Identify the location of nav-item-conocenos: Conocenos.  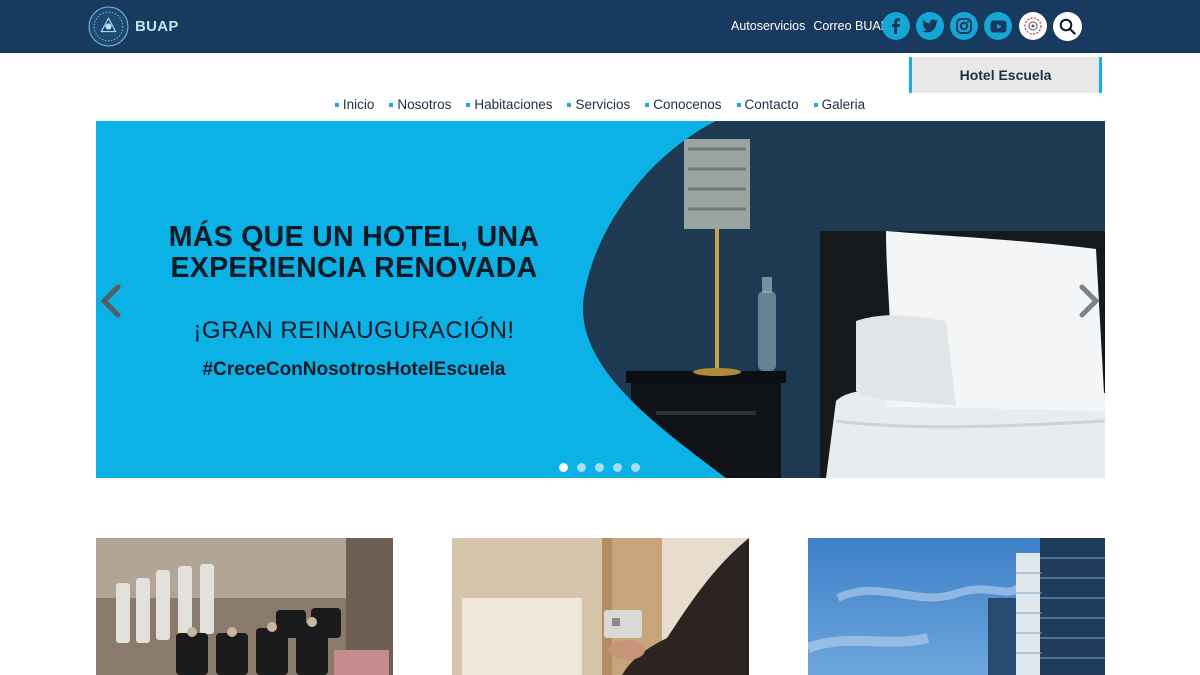
(683, 104).